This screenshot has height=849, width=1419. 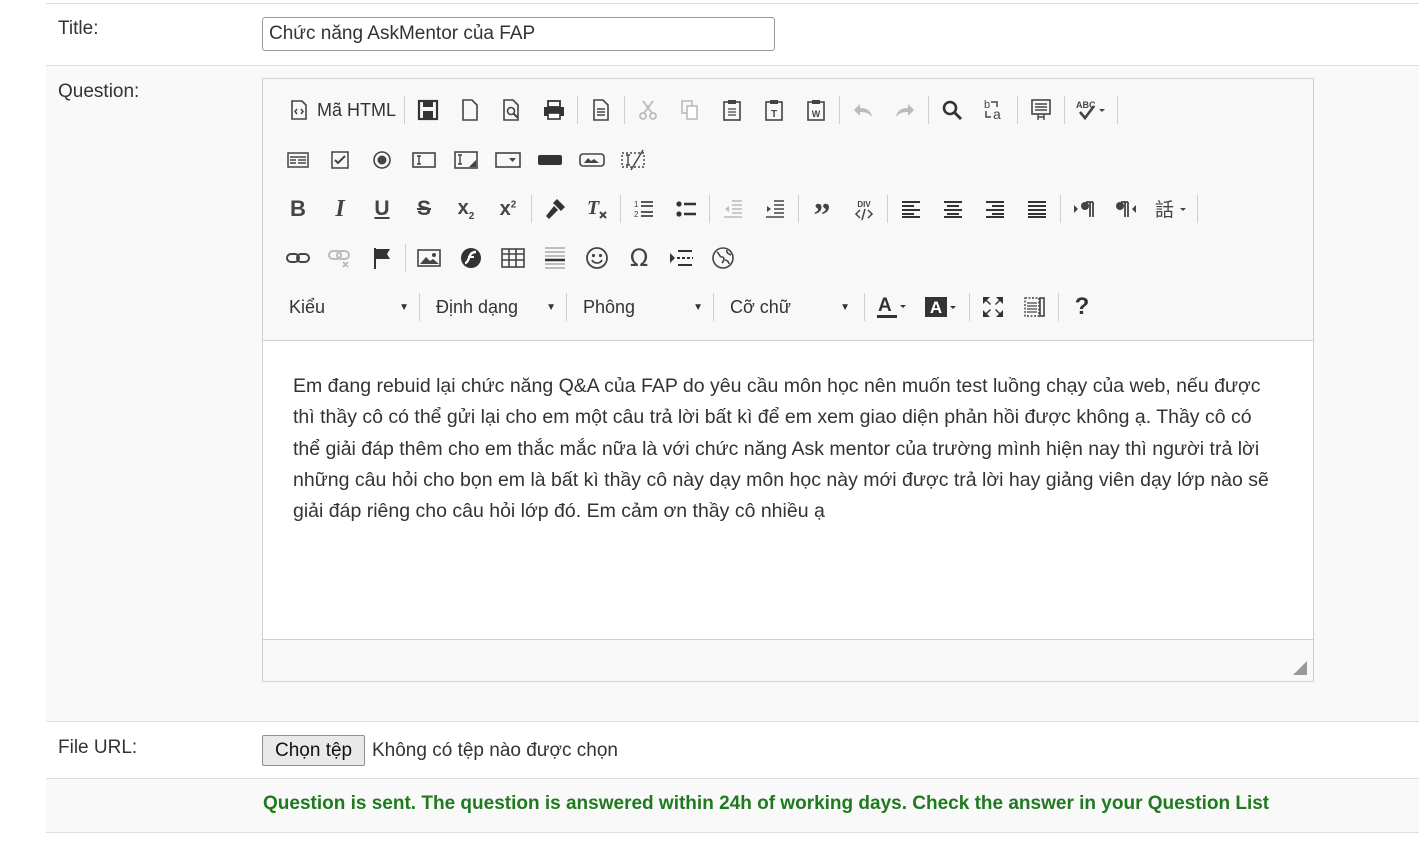 What do you see at coordinates (1041, 110) in the screenshot?
I see `select-all-icon` at bounding box center [1041, 110].